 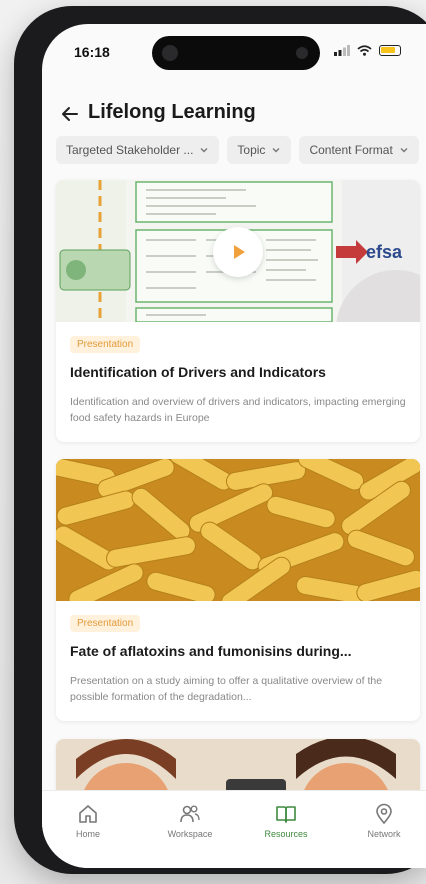 I want to click on tab-network: Network, so click(x=384, y=821).